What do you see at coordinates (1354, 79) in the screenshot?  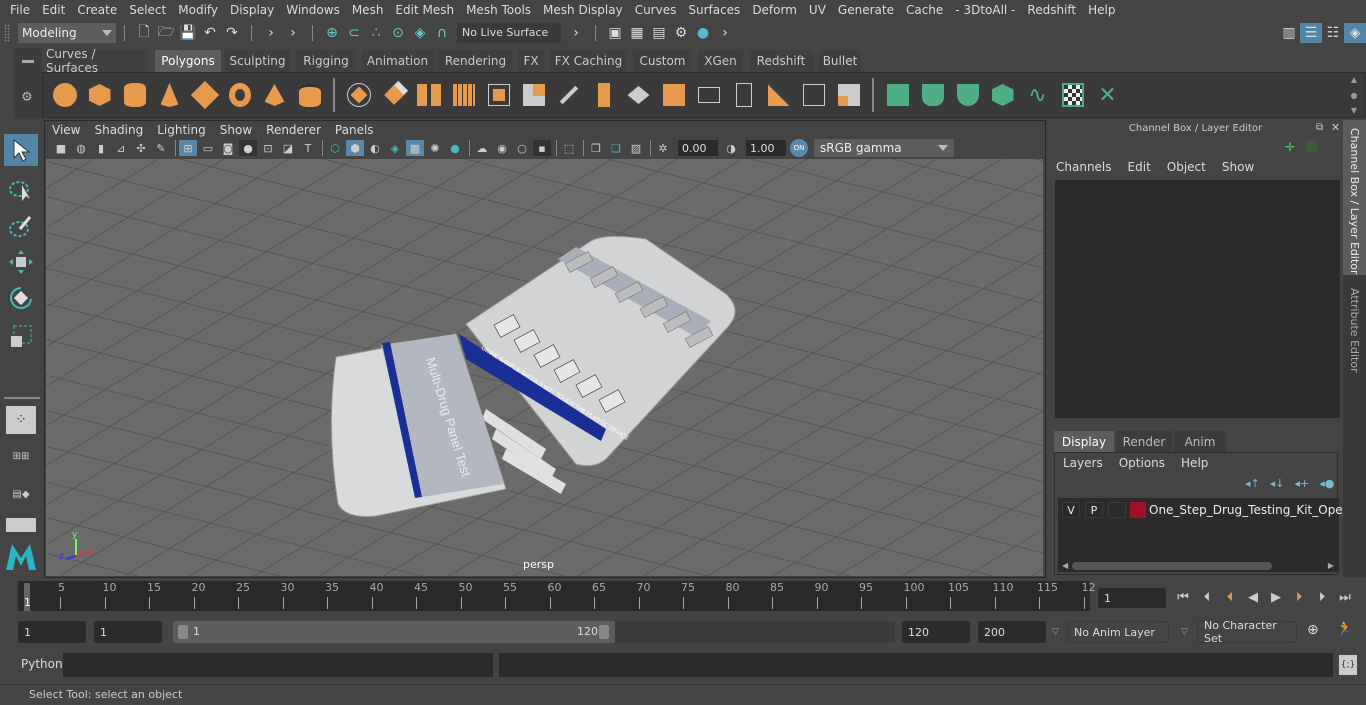 I see `scroll-up-icon: ▲` at bounding box center [1354, 79].